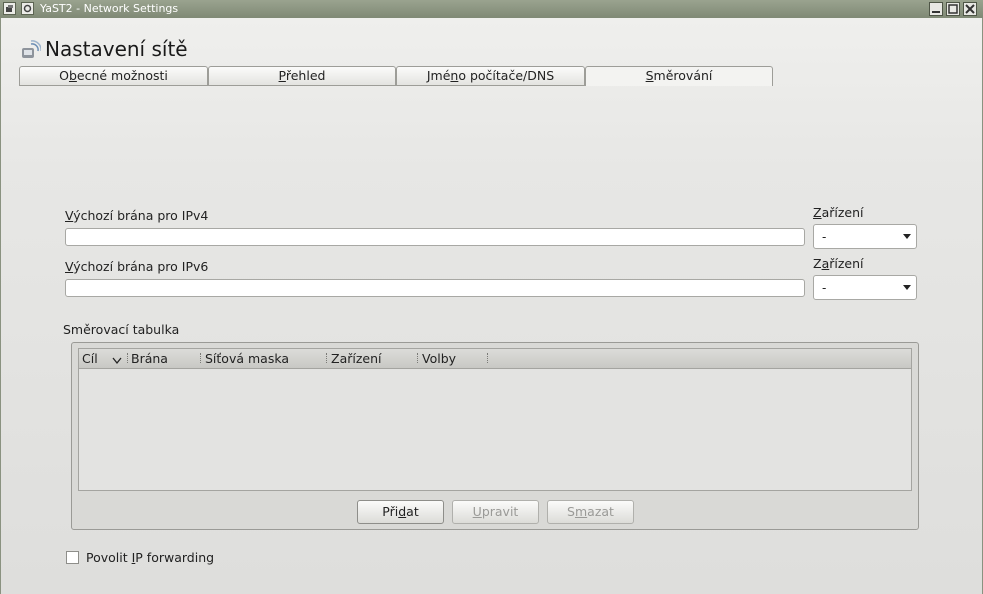 The width and height of the screenshot is (983, 594). I want to click on routing-table-title: Směrovací tabulka, so click(121, 329).